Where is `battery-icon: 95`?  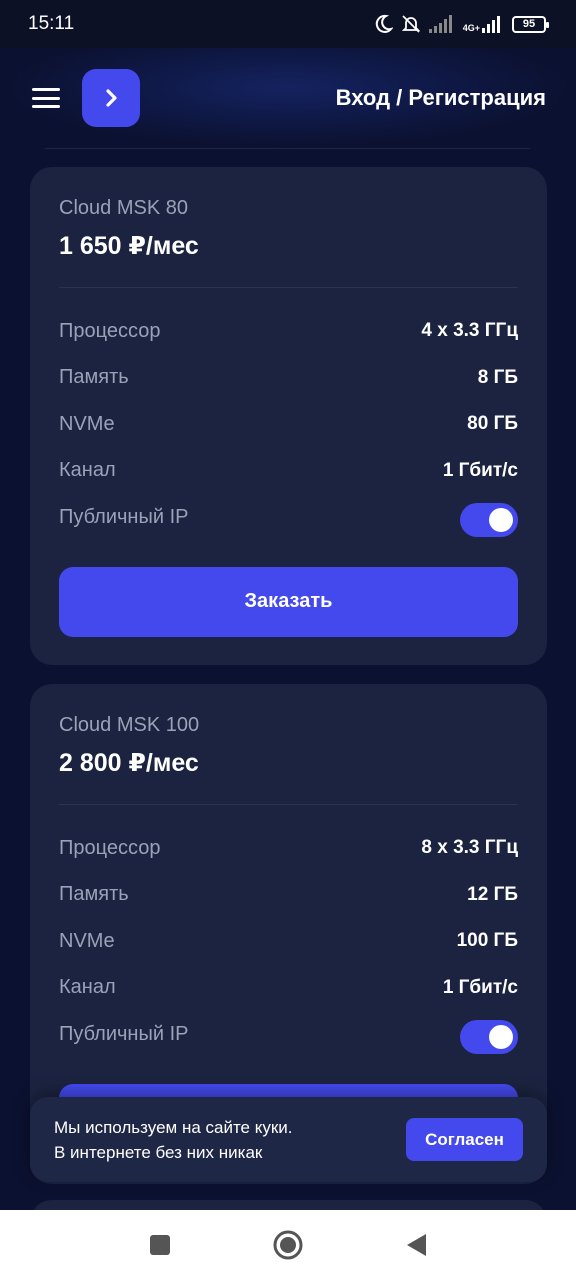 battery-icon: 95 is located at coordinates (530, 24).